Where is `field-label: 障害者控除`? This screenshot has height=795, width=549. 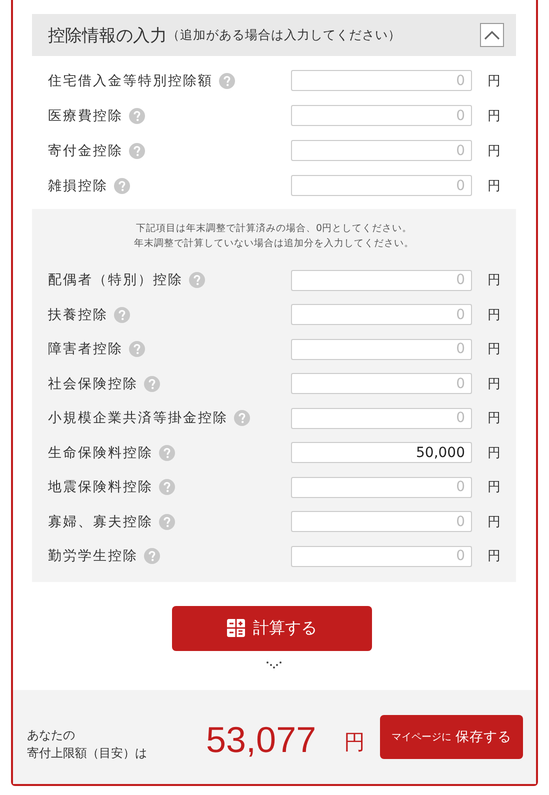 field-label: 障害者控除 is located at coordinates (85, 349).